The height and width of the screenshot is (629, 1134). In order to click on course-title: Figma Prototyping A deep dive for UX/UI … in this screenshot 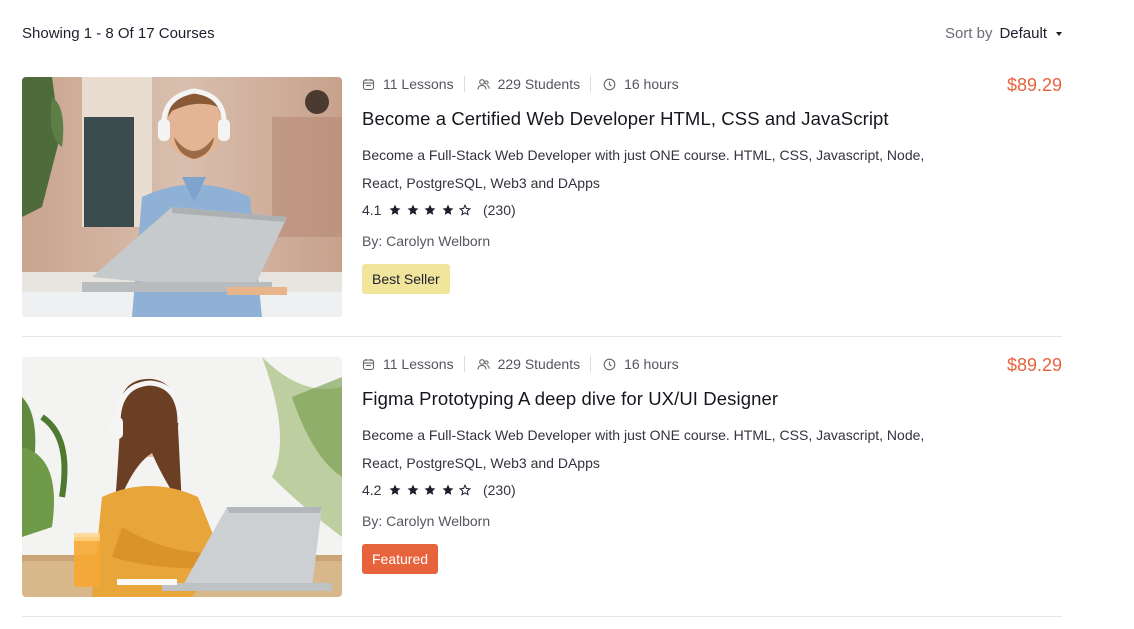, I will do `click(712, 399)`.